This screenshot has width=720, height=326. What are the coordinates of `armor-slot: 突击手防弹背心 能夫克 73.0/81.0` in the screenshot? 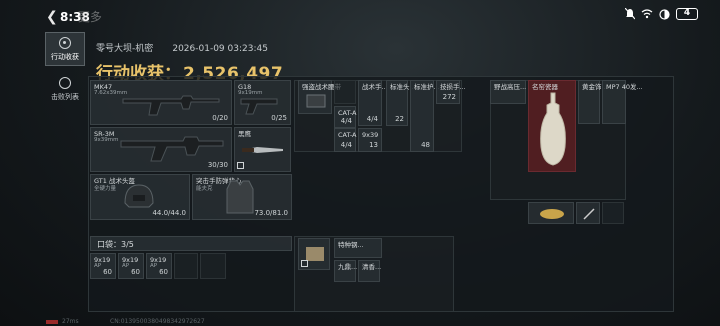 It's located at (242, 197).